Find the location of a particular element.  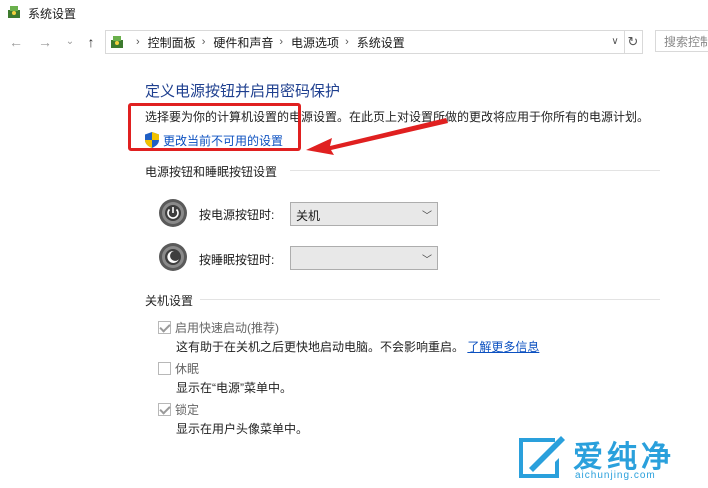

fast-startup-description: 这有助于在关机之后更快地启动电脑。不会影响重启。 了解更多信息 is located at coordinates (357, 346).